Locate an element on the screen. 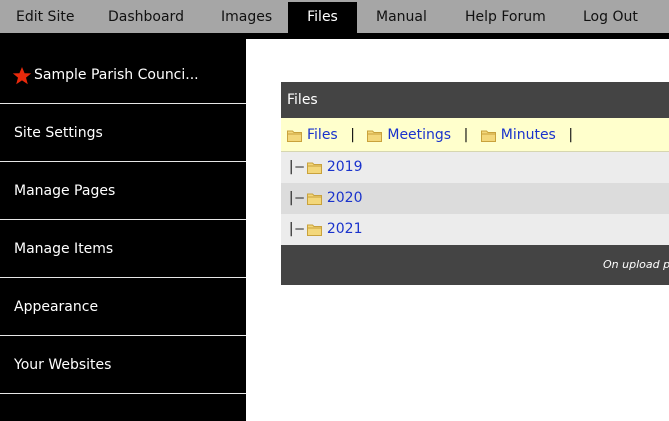  breadcrumb-label: Minutes is located at coordinates (528, 135).